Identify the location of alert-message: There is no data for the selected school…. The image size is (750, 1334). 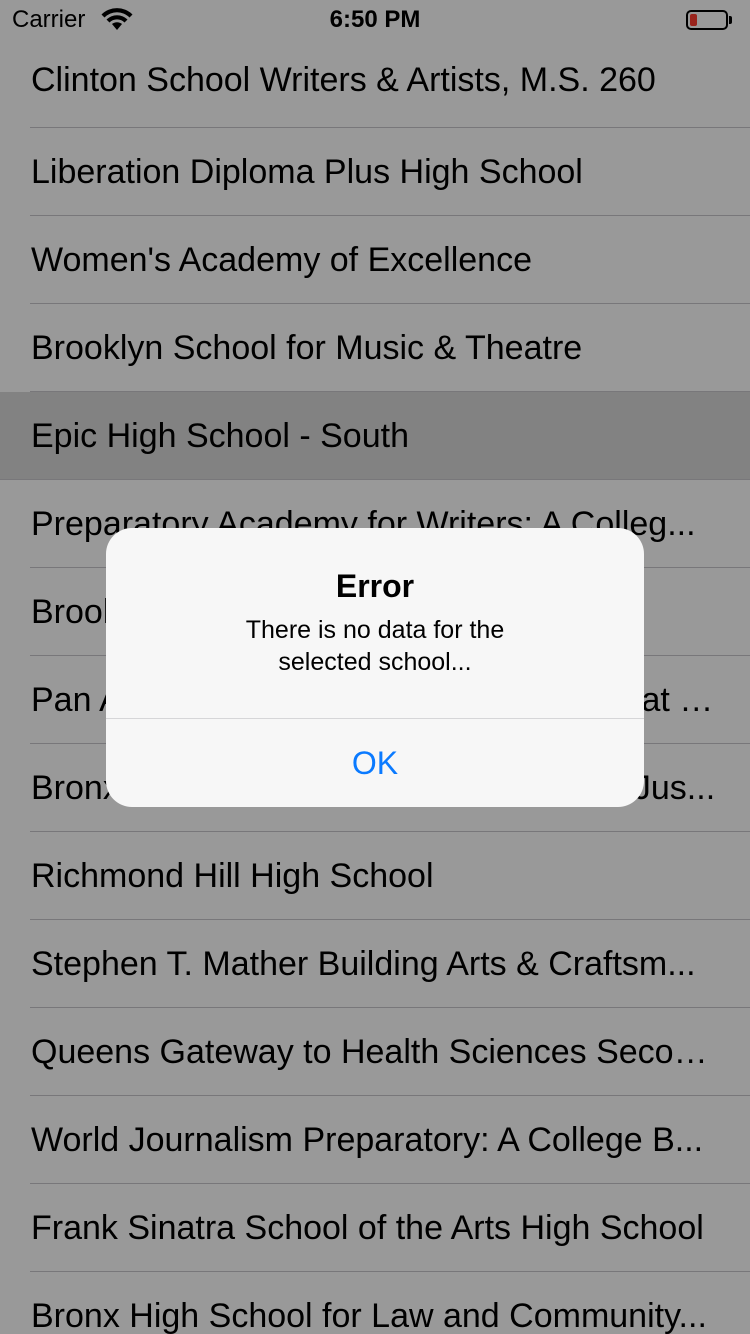
(375, 646).